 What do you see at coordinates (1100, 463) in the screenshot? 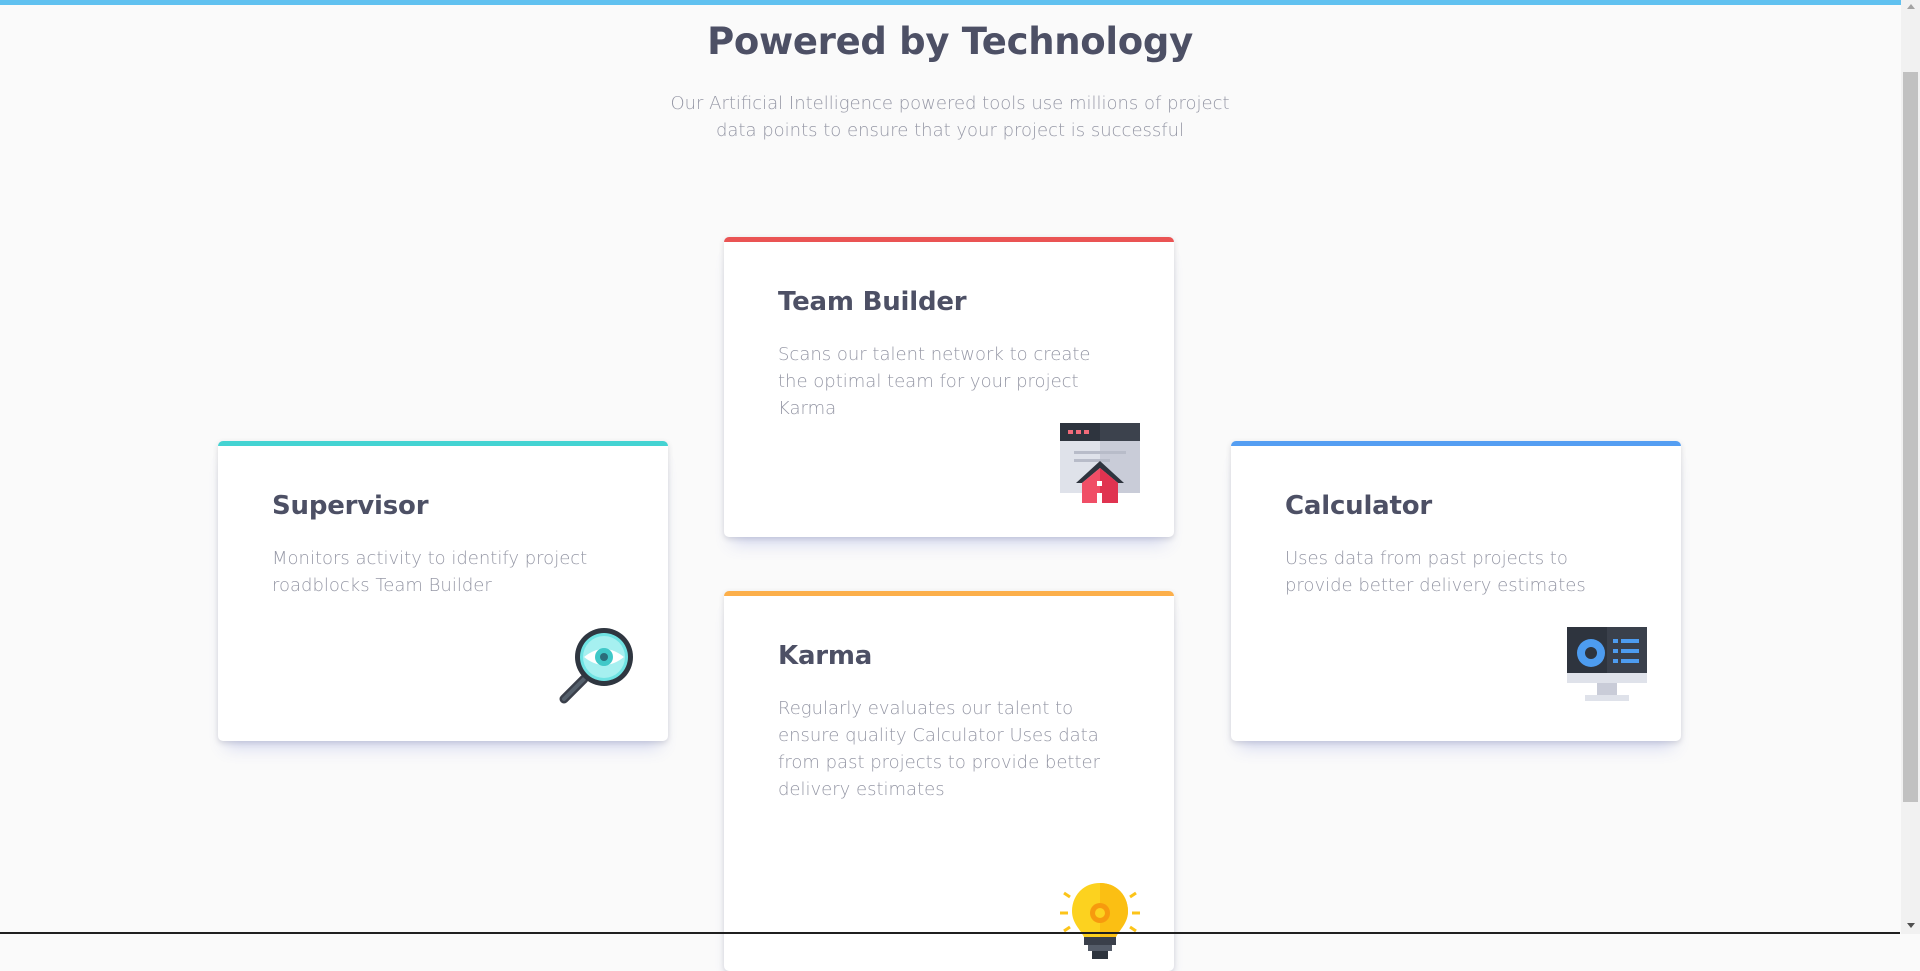
I see `house-window-icon` at bounding box center [1100, 463].